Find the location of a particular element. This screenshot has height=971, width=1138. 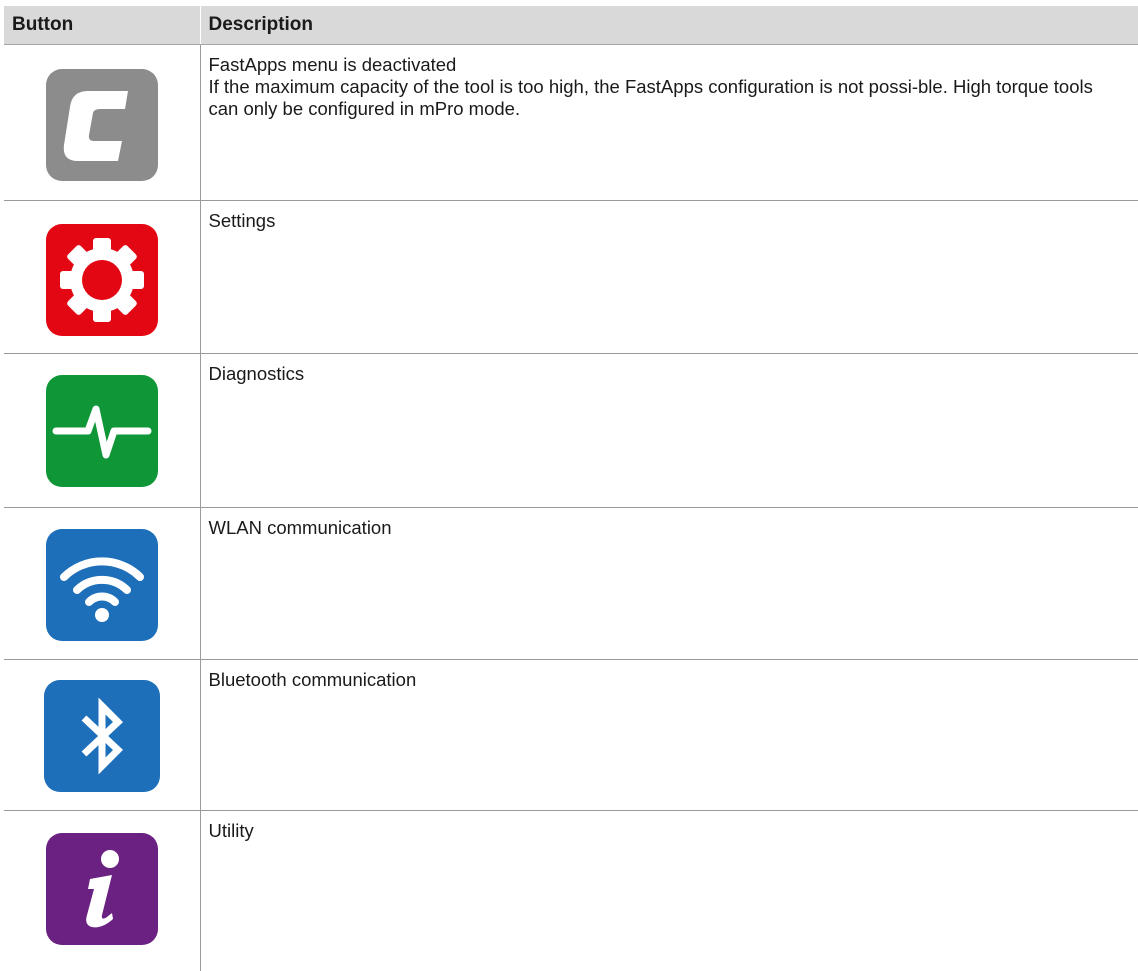

description-title: Diagnostics is located at coordinates (256, 373).